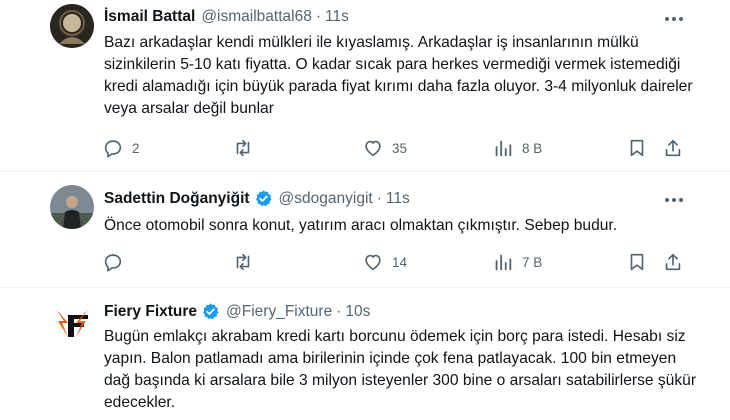 The width and height of the screenshot is (730, 420). Describe the element at coordinates (177, 199) in the screenshot. I see `author-name: Sadettin Doğanyiğit` at that location.